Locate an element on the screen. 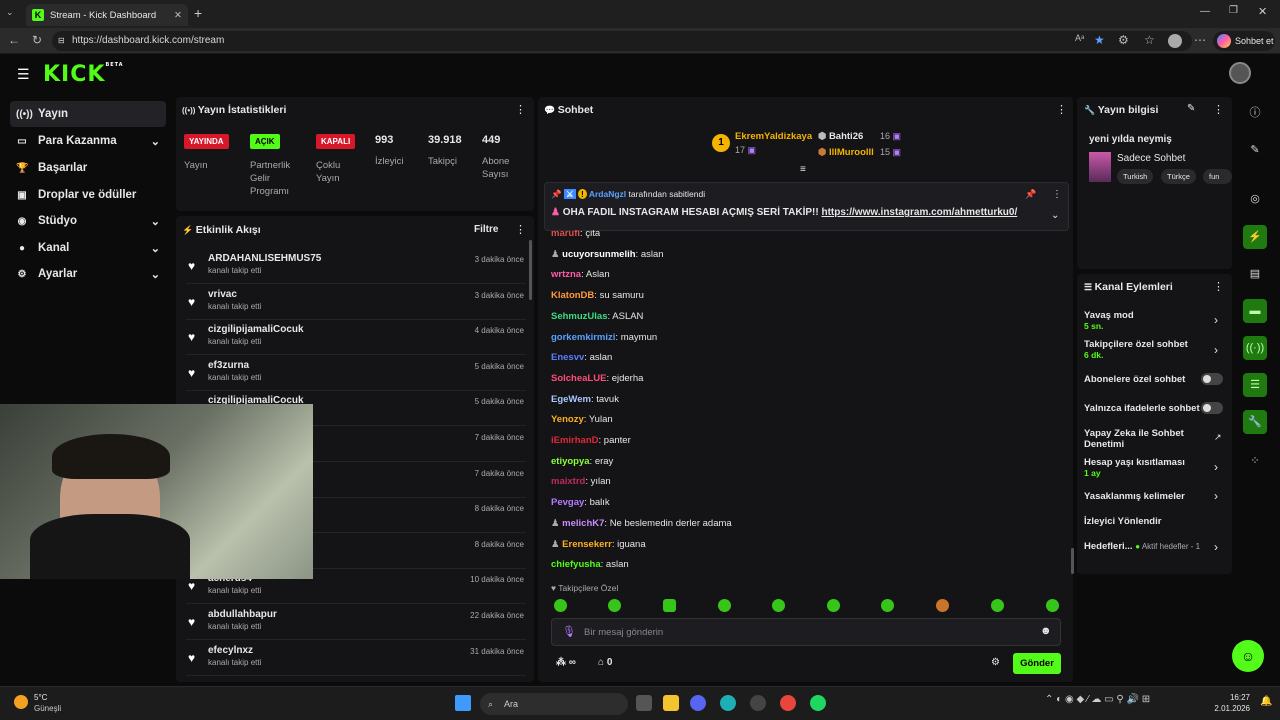 This screenshot has height=720, width=1280. chat-username: etiyopya is located at coordinates (570, 461).